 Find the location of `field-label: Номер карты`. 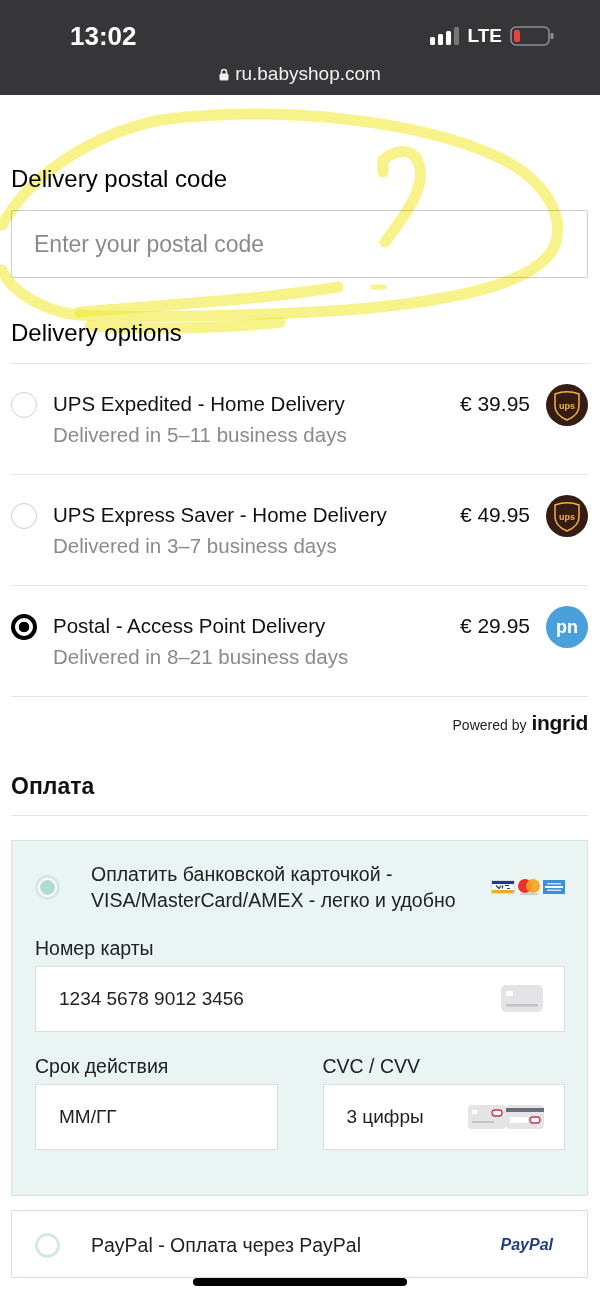

field-label: Номер карты is located at coordinates (95, 948).